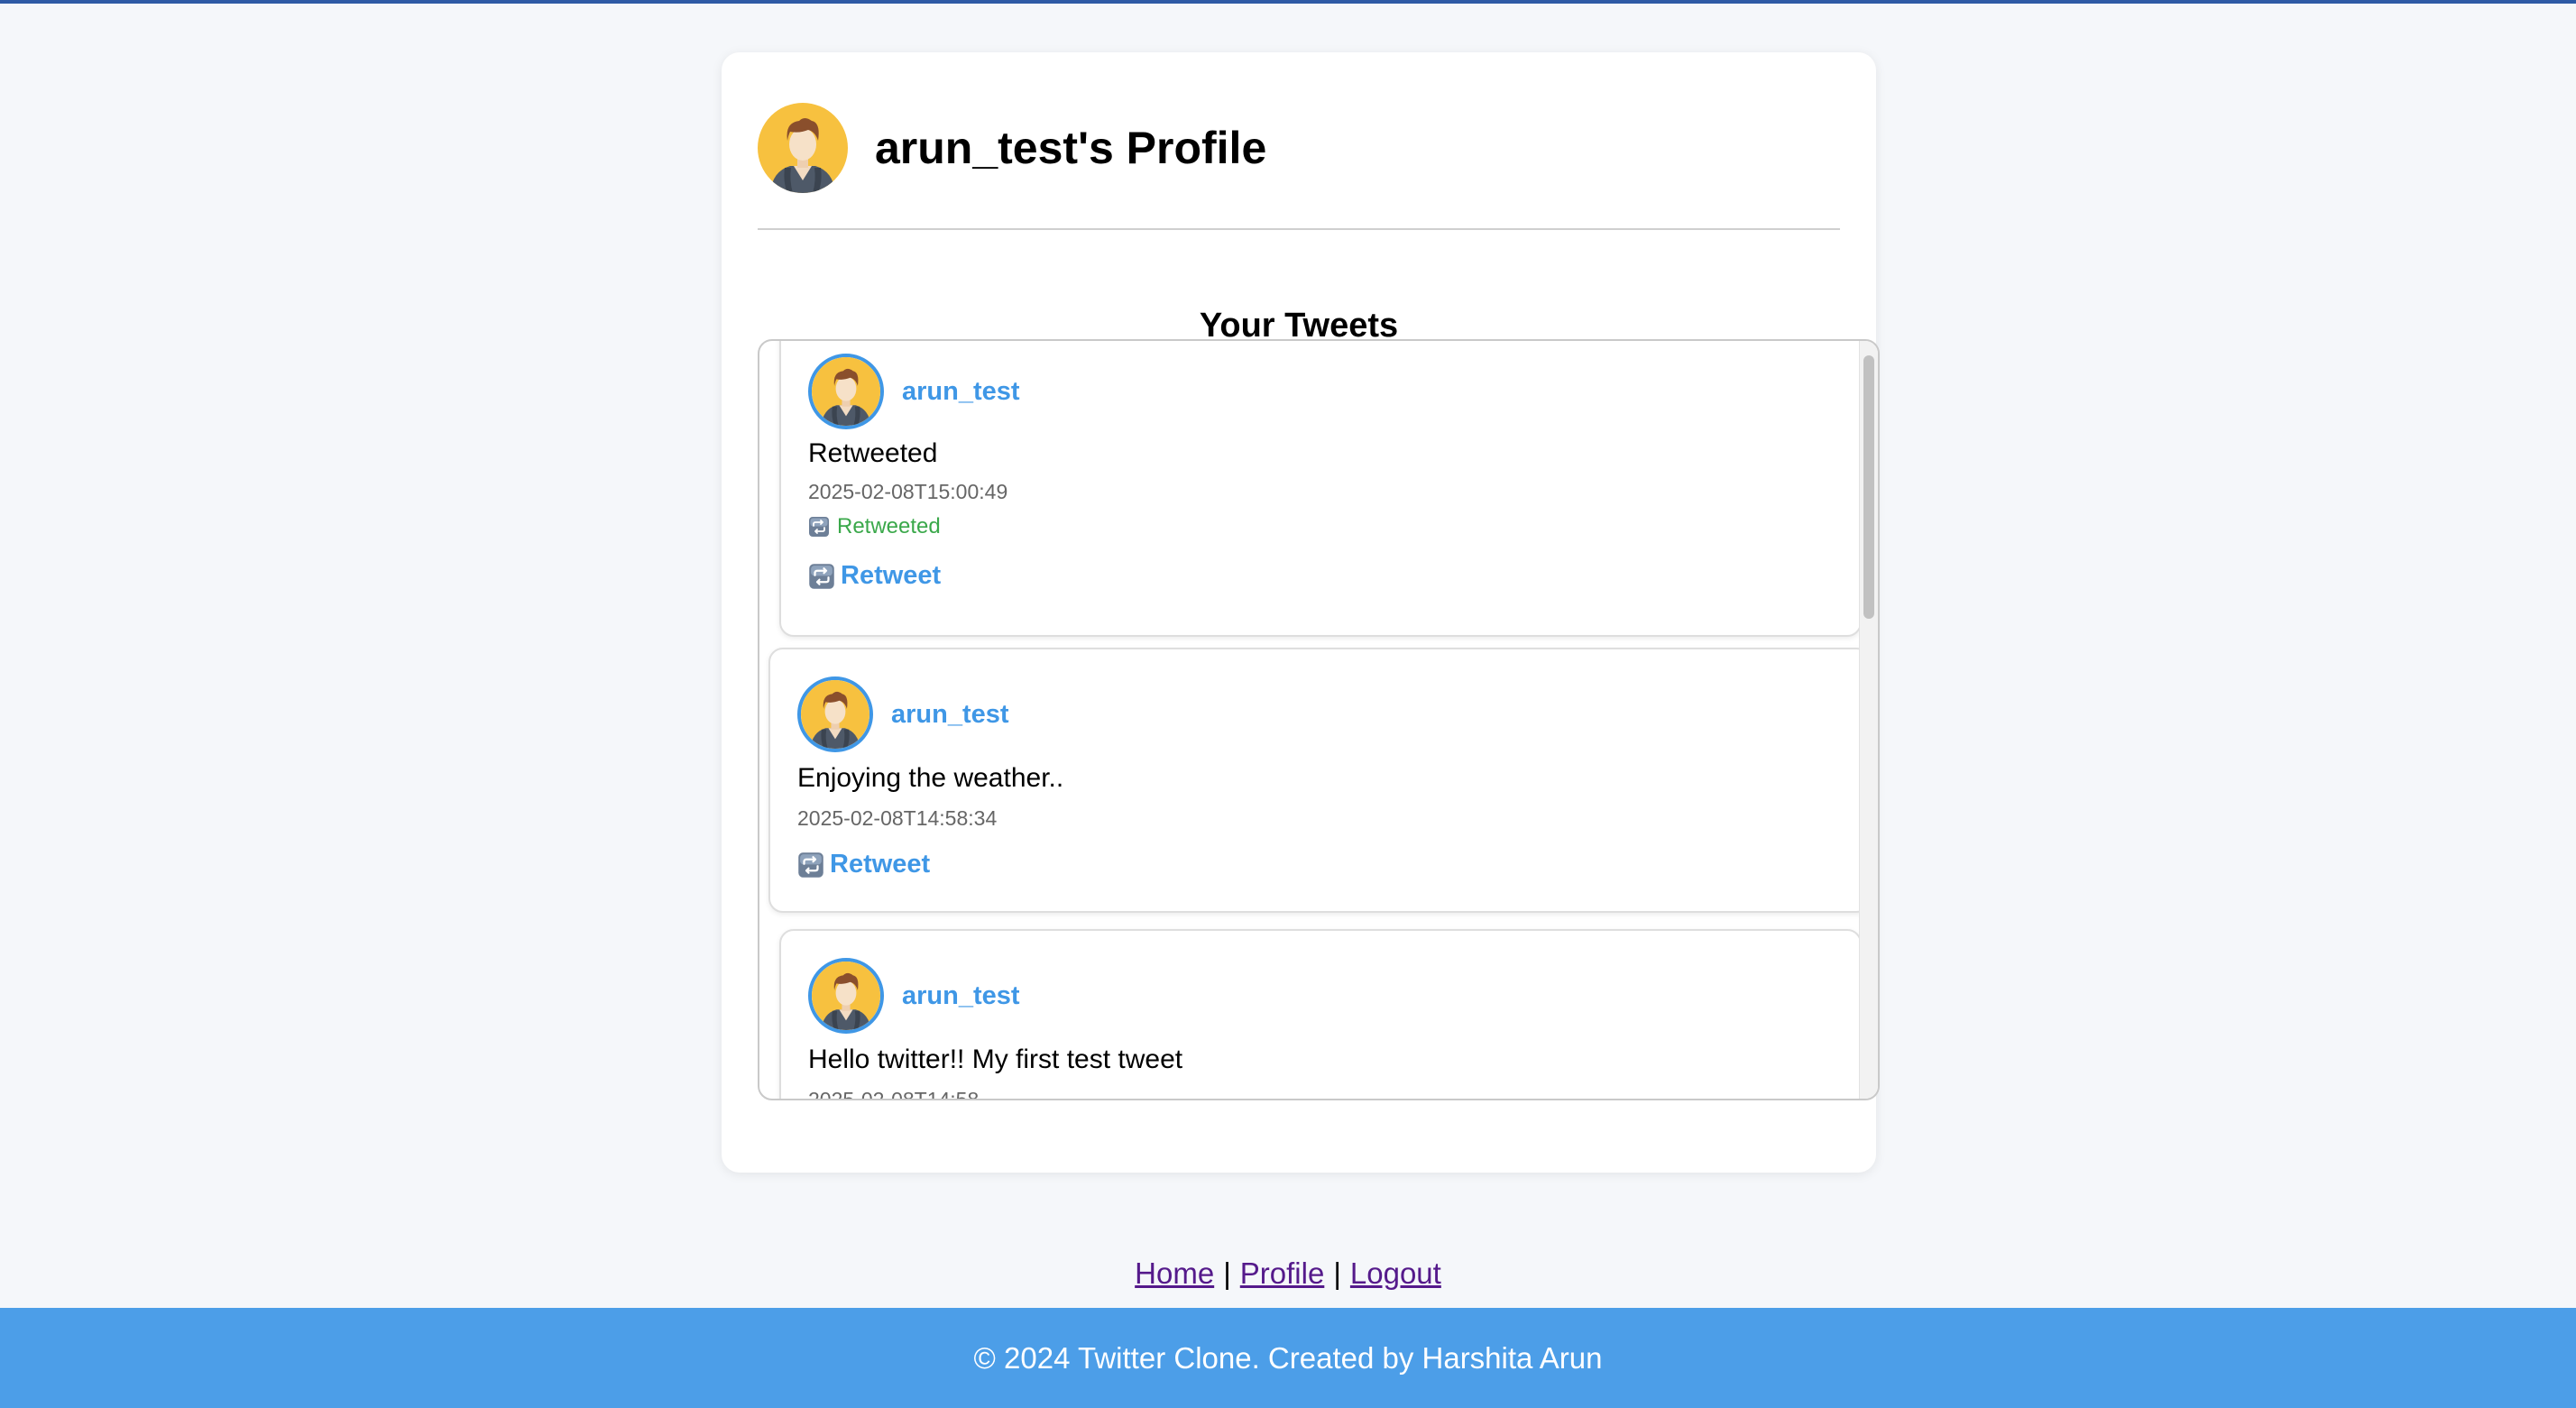  I want to click on footer-nav: Home | Profile | Logout, so click(1288, 1273).